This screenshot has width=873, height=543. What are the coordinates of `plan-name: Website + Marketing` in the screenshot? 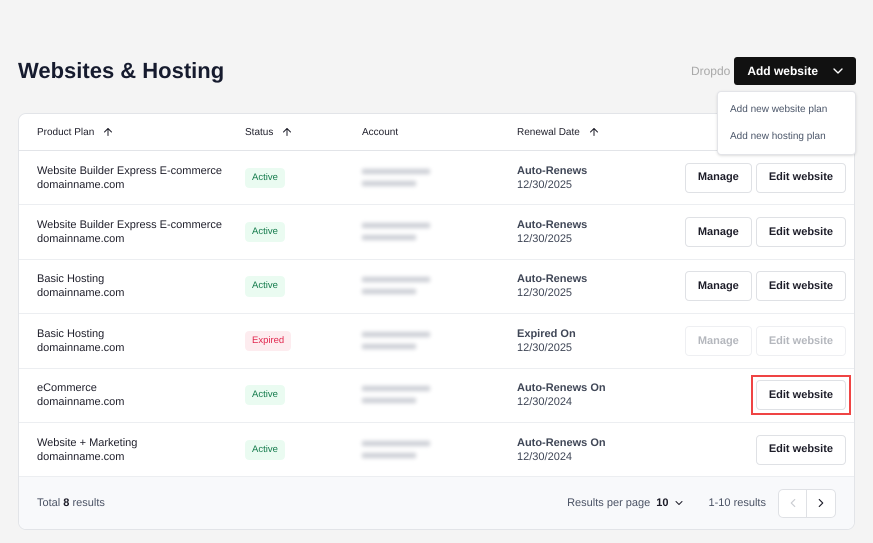 It's located at (87, 443).